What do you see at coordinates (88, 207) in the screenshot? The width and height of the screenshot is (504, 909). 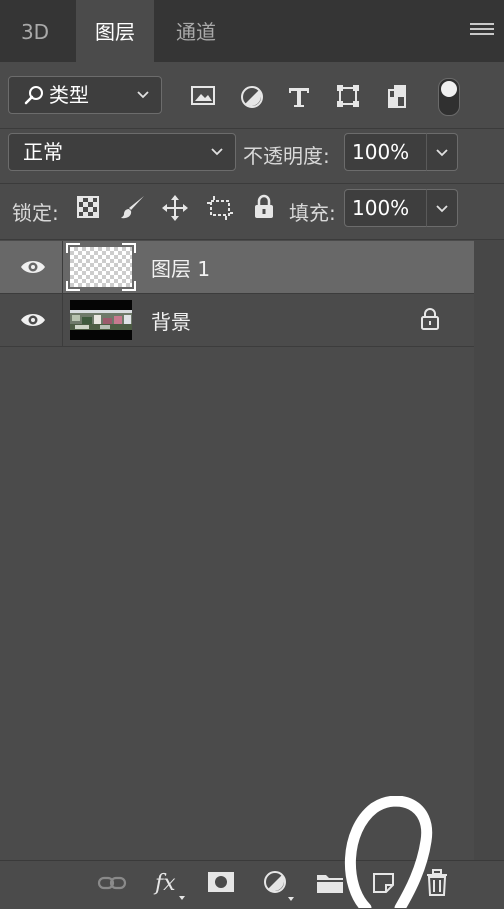 I see `lock-transparent-icon` at bounding box center [88, 207].